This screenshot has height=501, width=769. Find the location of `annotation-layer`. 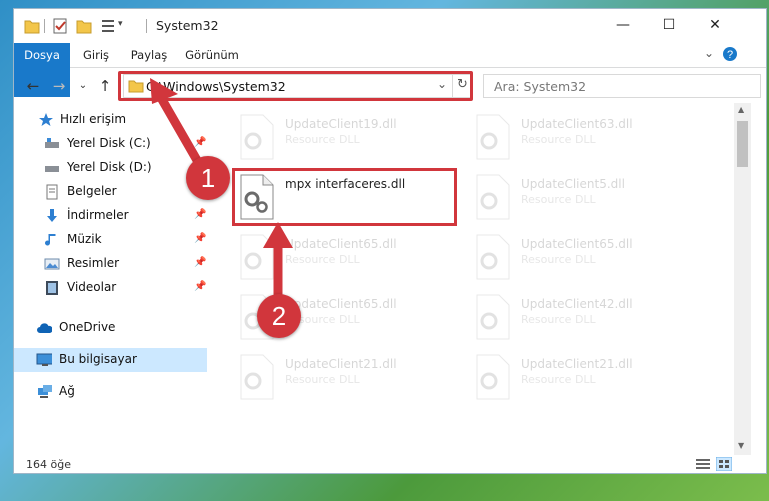

annotation-layer is located at coordinates (221, 188).